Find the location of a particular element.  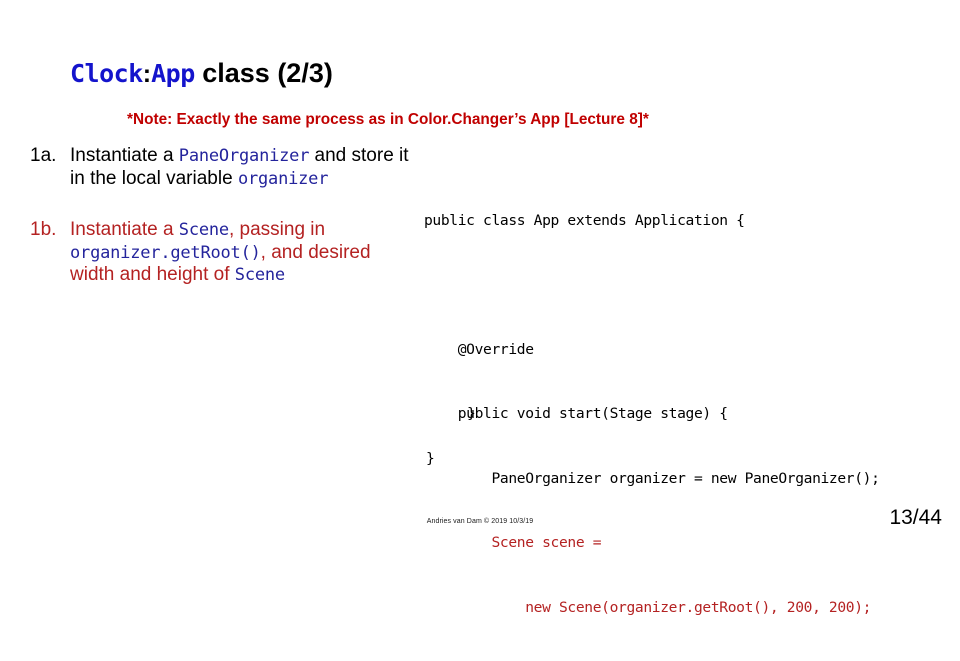

bullet-1b-code-scene: Scene is located at coordinates (203, 230).